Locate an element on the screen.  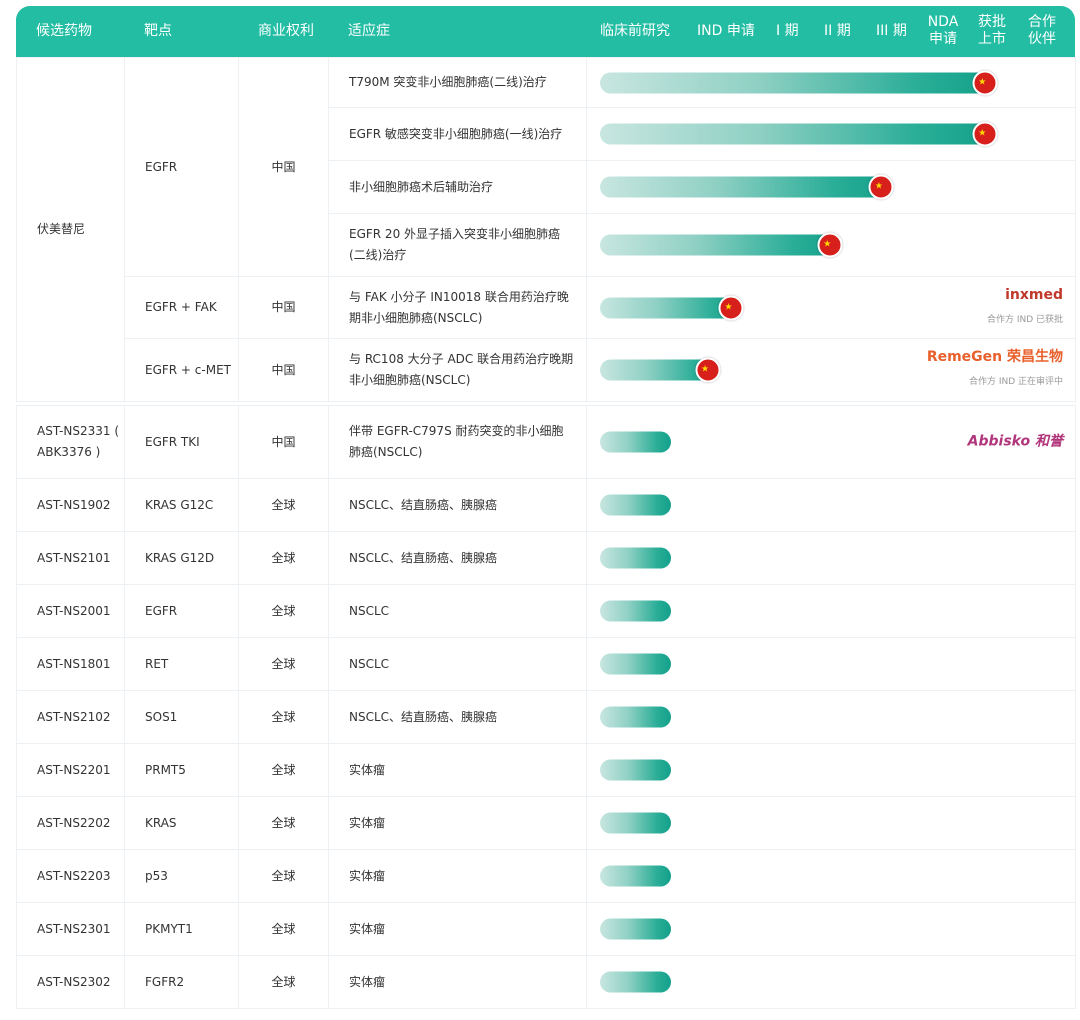
partner-note: 合作方 IND 正在审评中 is located at coordinates (1015, 382).